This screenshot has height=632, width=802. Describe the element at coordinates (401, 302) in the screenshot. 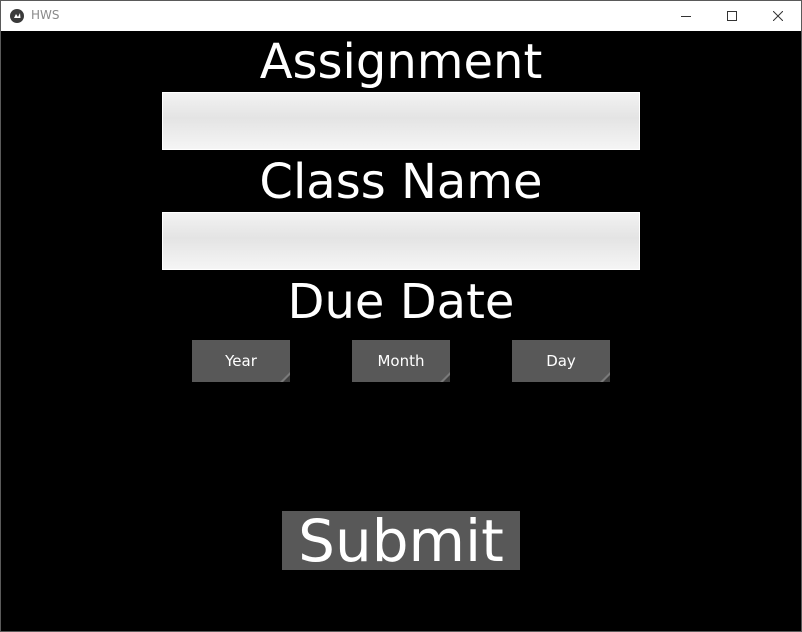

I see `due-date-label: Due Date` at that location.